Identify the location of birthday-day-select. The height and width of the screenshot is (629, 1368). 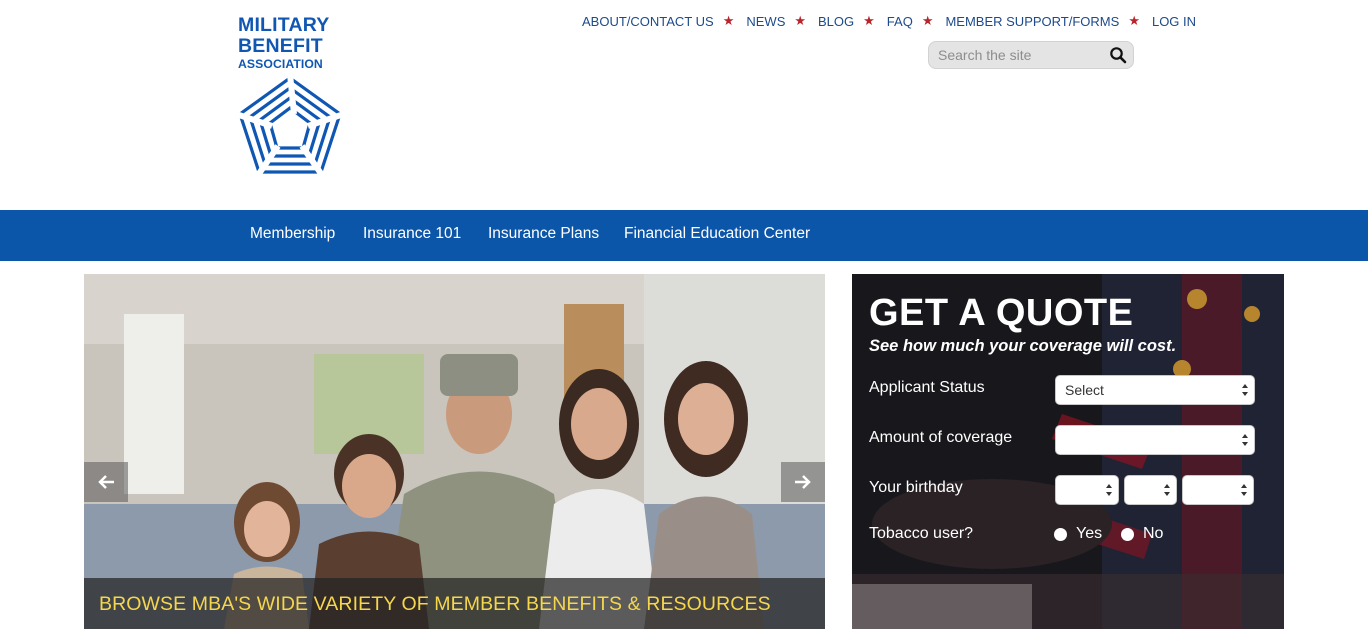
(1150, 490).